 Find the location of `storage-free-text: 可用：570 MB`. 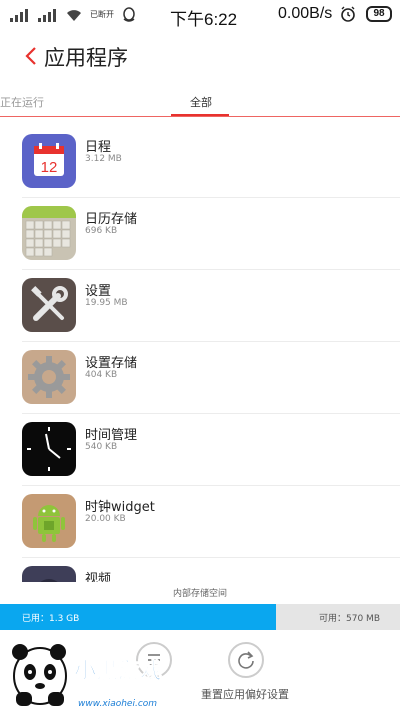

storage-free-text: 可用：570 MB is located at coordinates (349, 619).